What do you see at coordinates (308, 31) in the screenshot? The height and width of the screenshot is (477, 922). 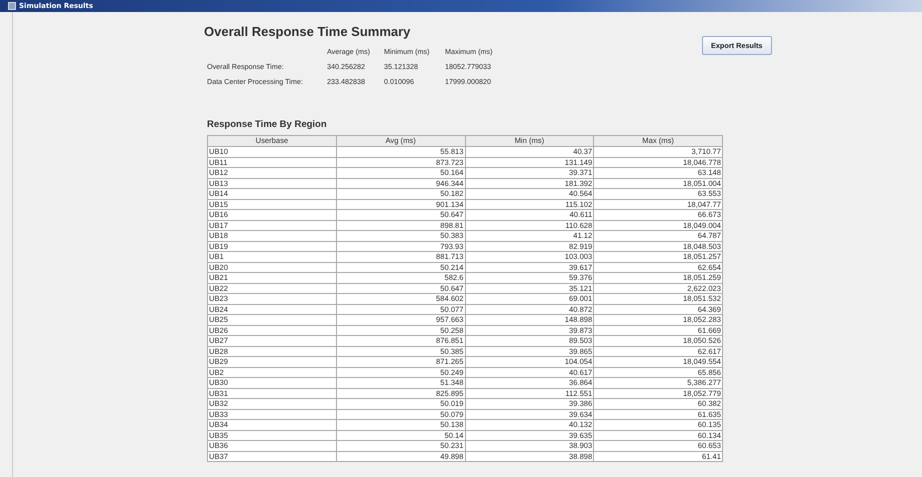 I see `summary-title: Overall Response Time Summary` at bounding box center [308, 31].